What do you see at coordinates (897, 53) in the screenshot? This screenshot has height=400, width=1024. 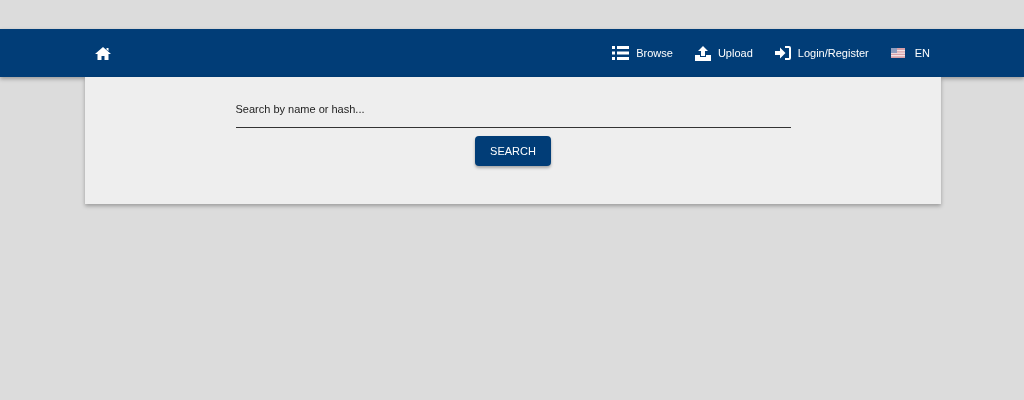 I see `flag-icon` at bounding box center [897, 53].